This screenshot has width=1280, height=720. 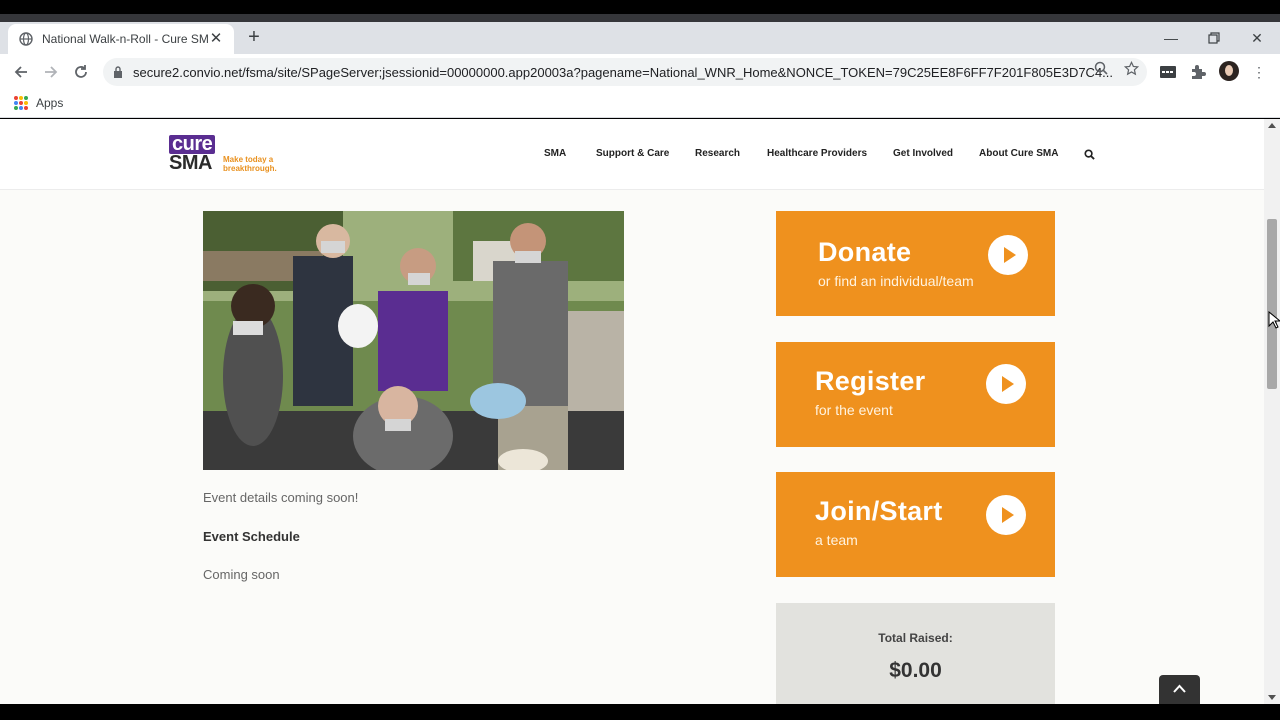 What do you see at coordinates (1090, 153) in the screenshot?
I see `search-icon` at bounding box center [1090, 153].